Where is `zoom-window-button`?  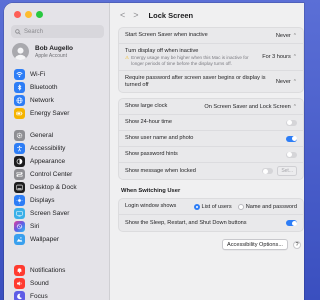 zoom-window-button is located at coordinates (39, 14).